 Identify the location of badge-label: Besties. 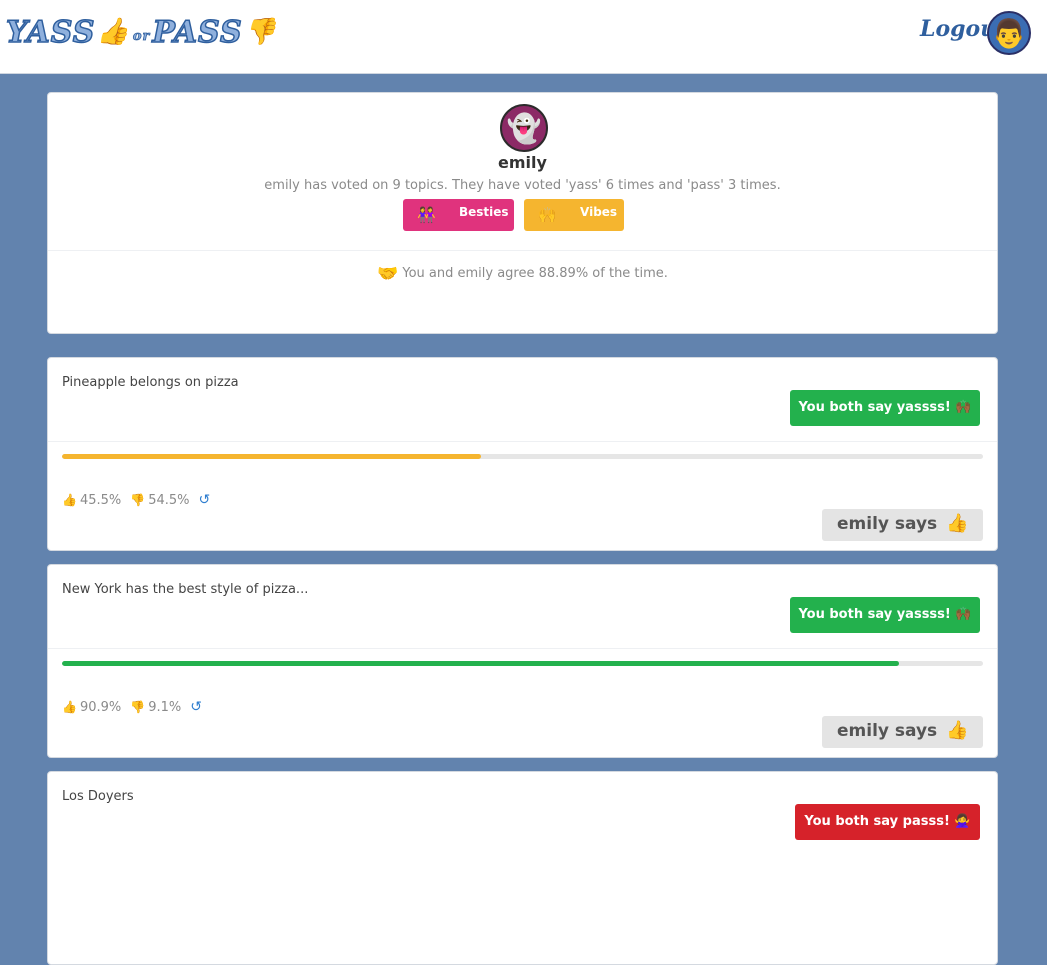
(484, 212).